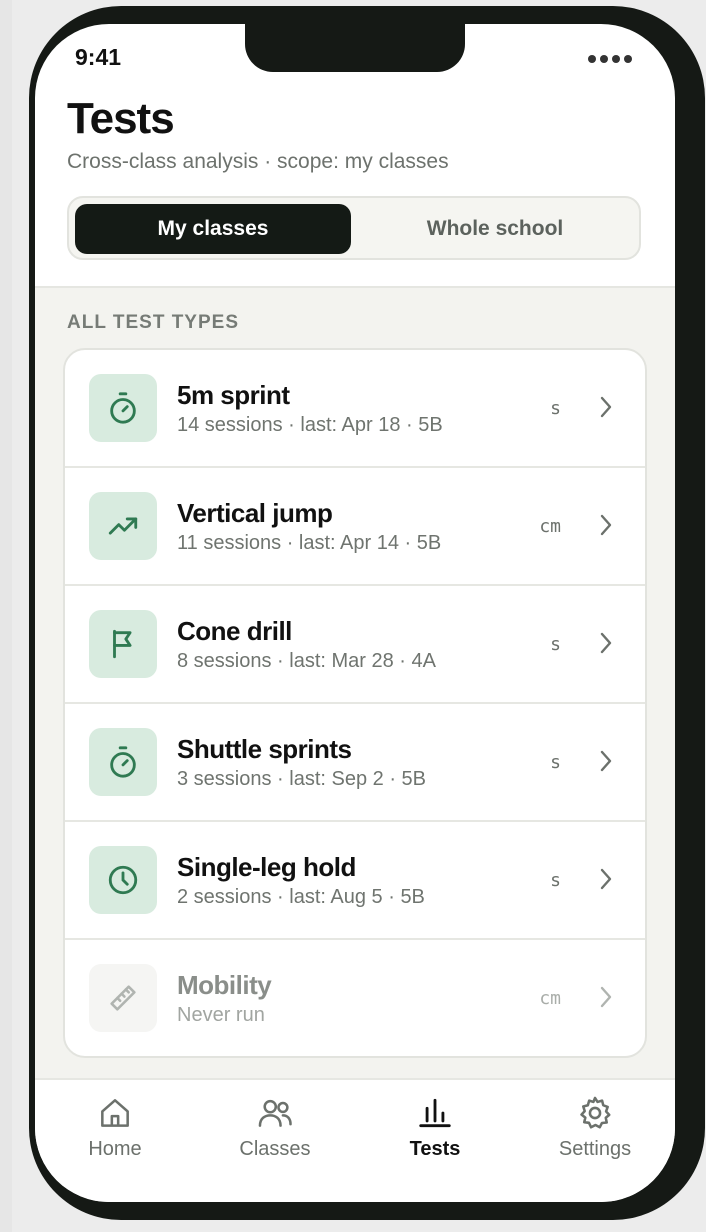  Describe the element at coordinates (355, 48) in the screenshot. I see `notch` at that location.